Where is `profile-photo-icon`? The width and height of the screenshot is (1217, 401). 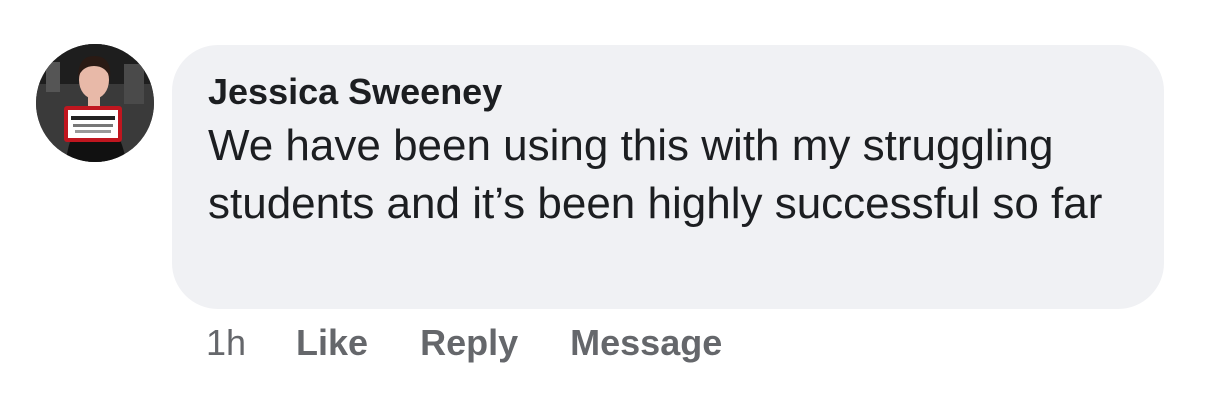 profile-photo-icon is located at coordinates (95, 103).